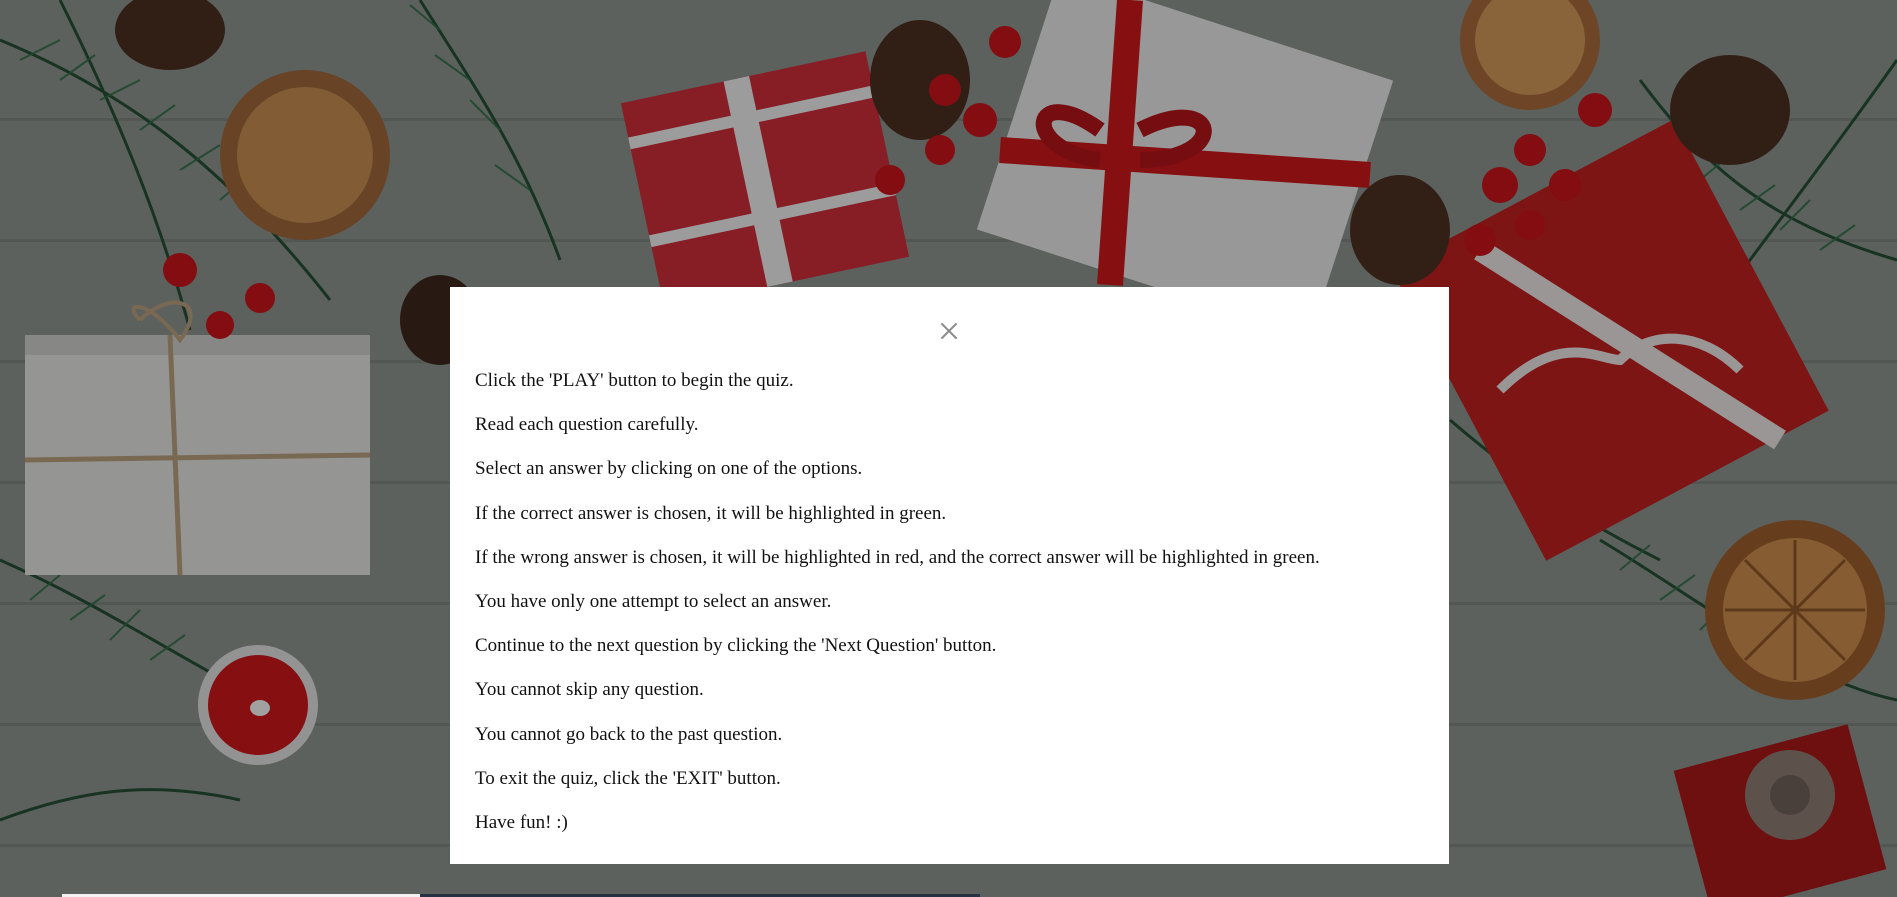  I want to click on rule-no-skip: You cannot skip any question., so click(589, 690).